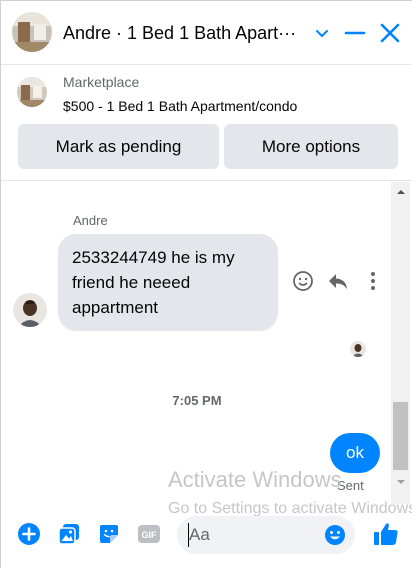 The image size is (412, 568). I want to click on avatar, so click(30, 310).